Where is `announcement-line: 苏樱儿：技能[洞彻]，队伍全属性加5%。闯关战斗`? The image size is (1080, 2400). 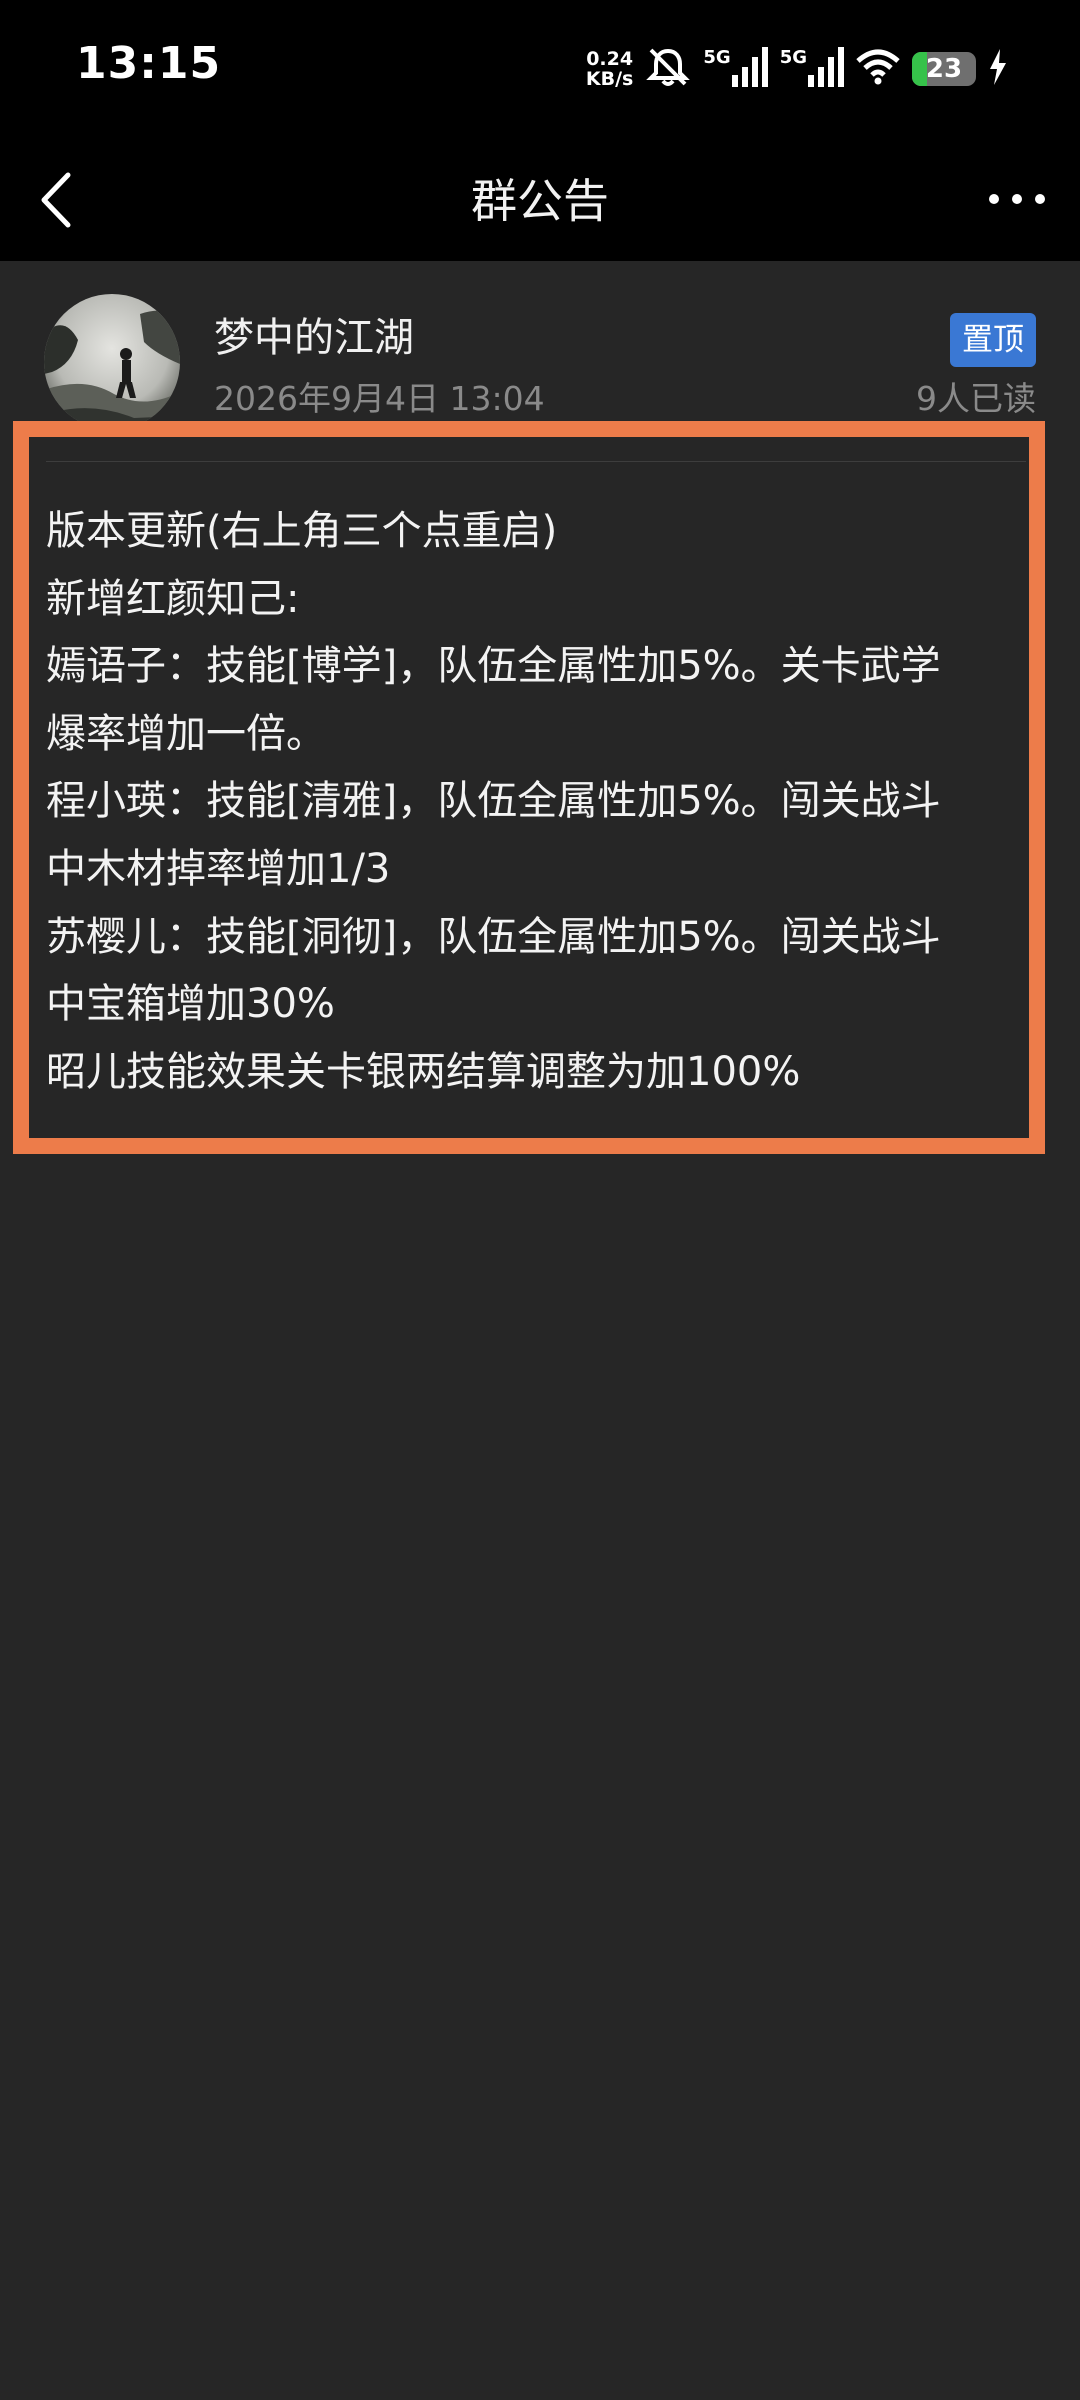 announcement-line: 苏樱儿：技能[洞彻]，队伍全属性加5%。闯关战斗 is located at coordinates (493, 936).